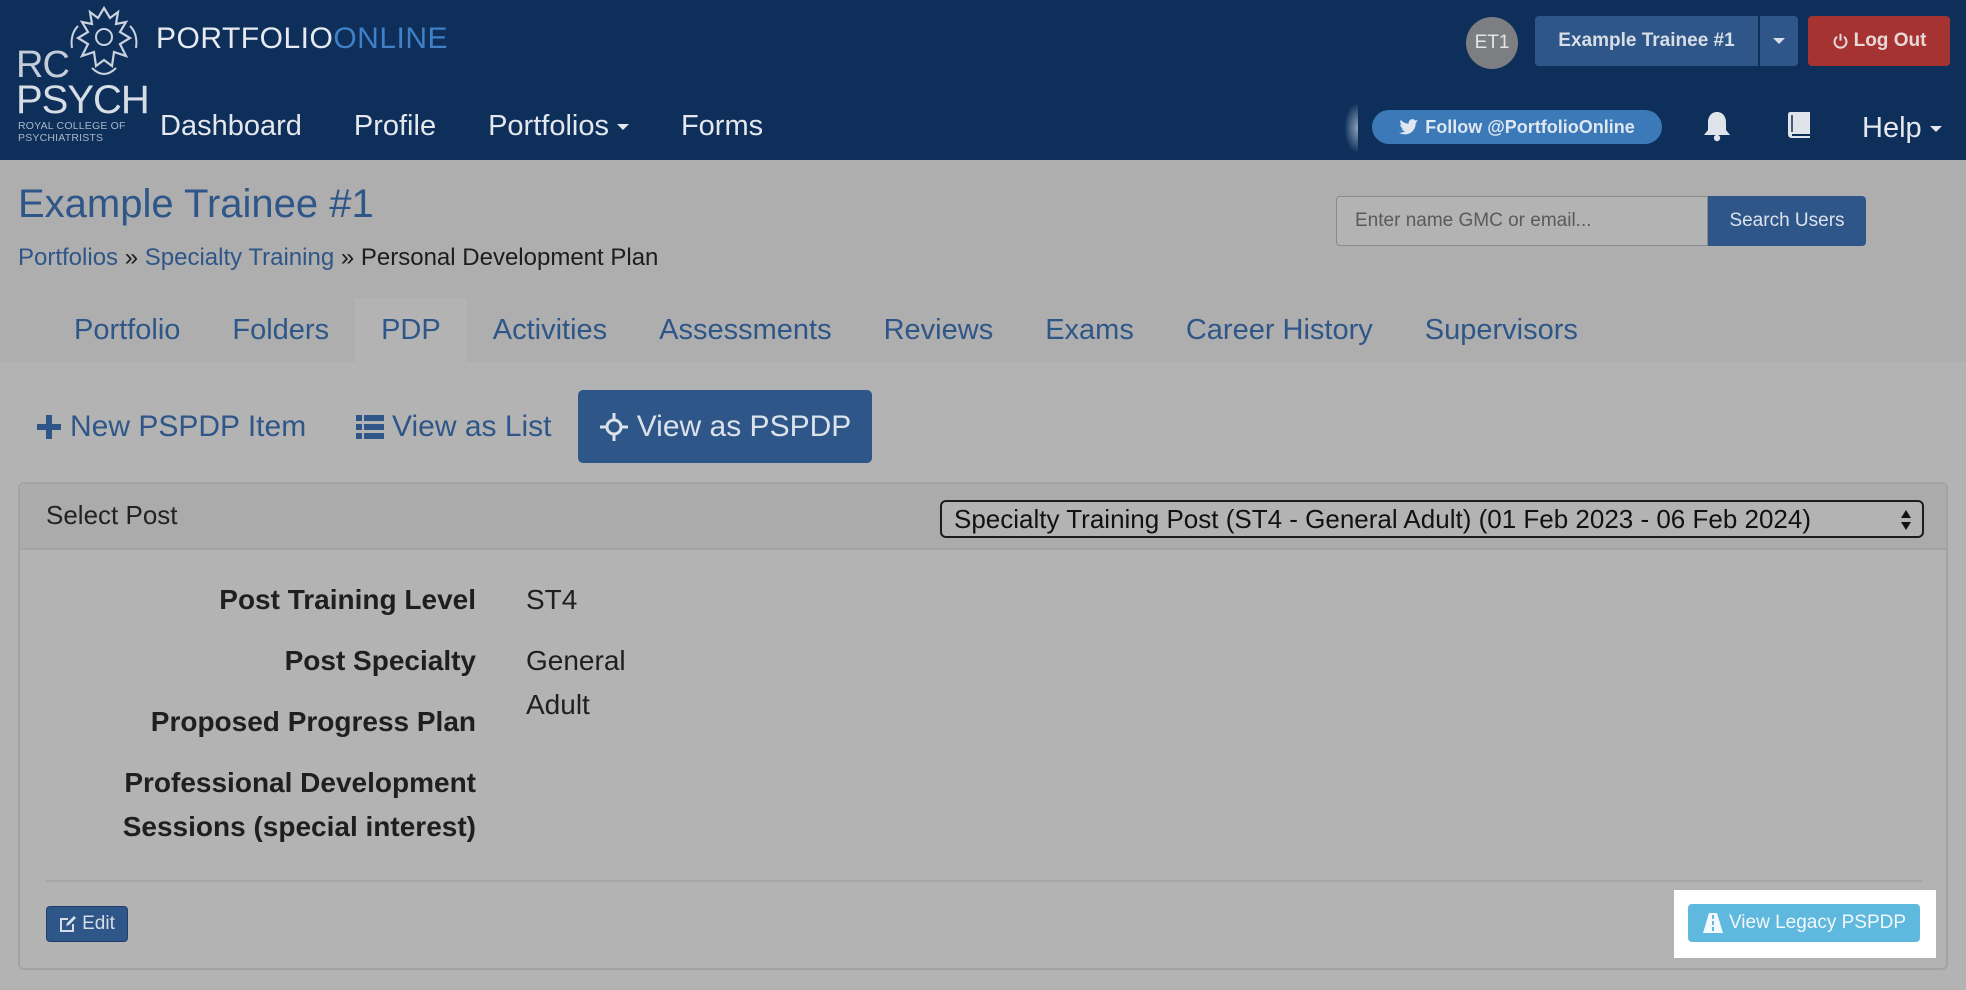 This screenshot has width=1966, height=990. What do you see at coordinates (313, 721) in the screenshot?
I see `progress-plan-label: Proposed Progress Plan` at bounding box center [313, 721].